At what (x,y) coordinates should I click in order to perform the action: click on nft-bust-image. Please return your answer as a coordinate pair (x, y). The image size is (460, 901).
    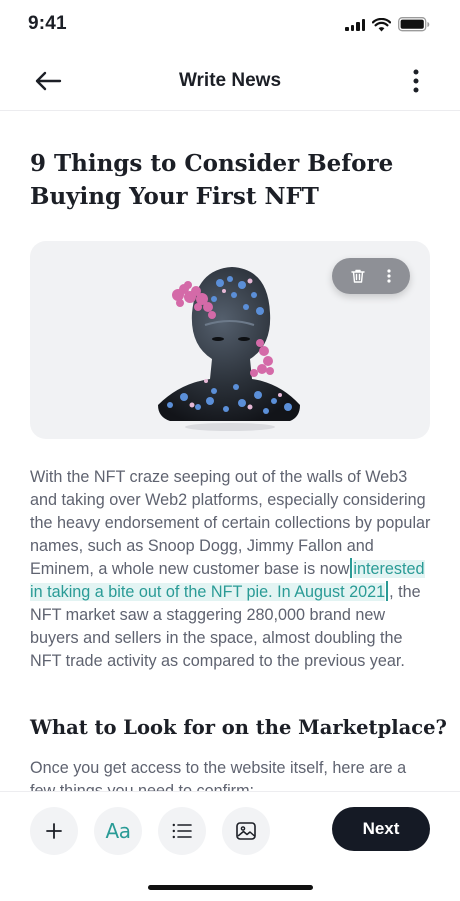
    Looking at the image, I should click on (229, 349).